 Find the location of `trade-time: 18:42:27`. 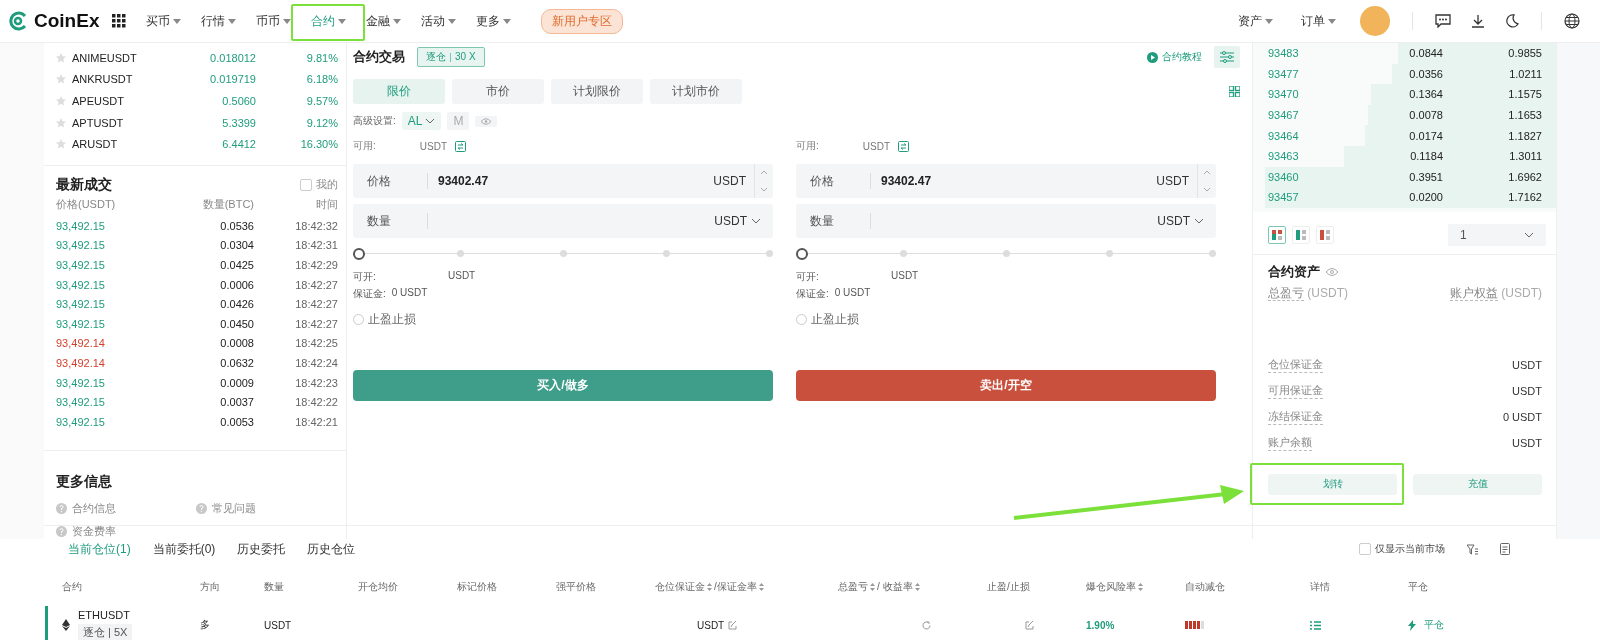

trade-time: 18:42:27 is located at coordinates (316, 304).